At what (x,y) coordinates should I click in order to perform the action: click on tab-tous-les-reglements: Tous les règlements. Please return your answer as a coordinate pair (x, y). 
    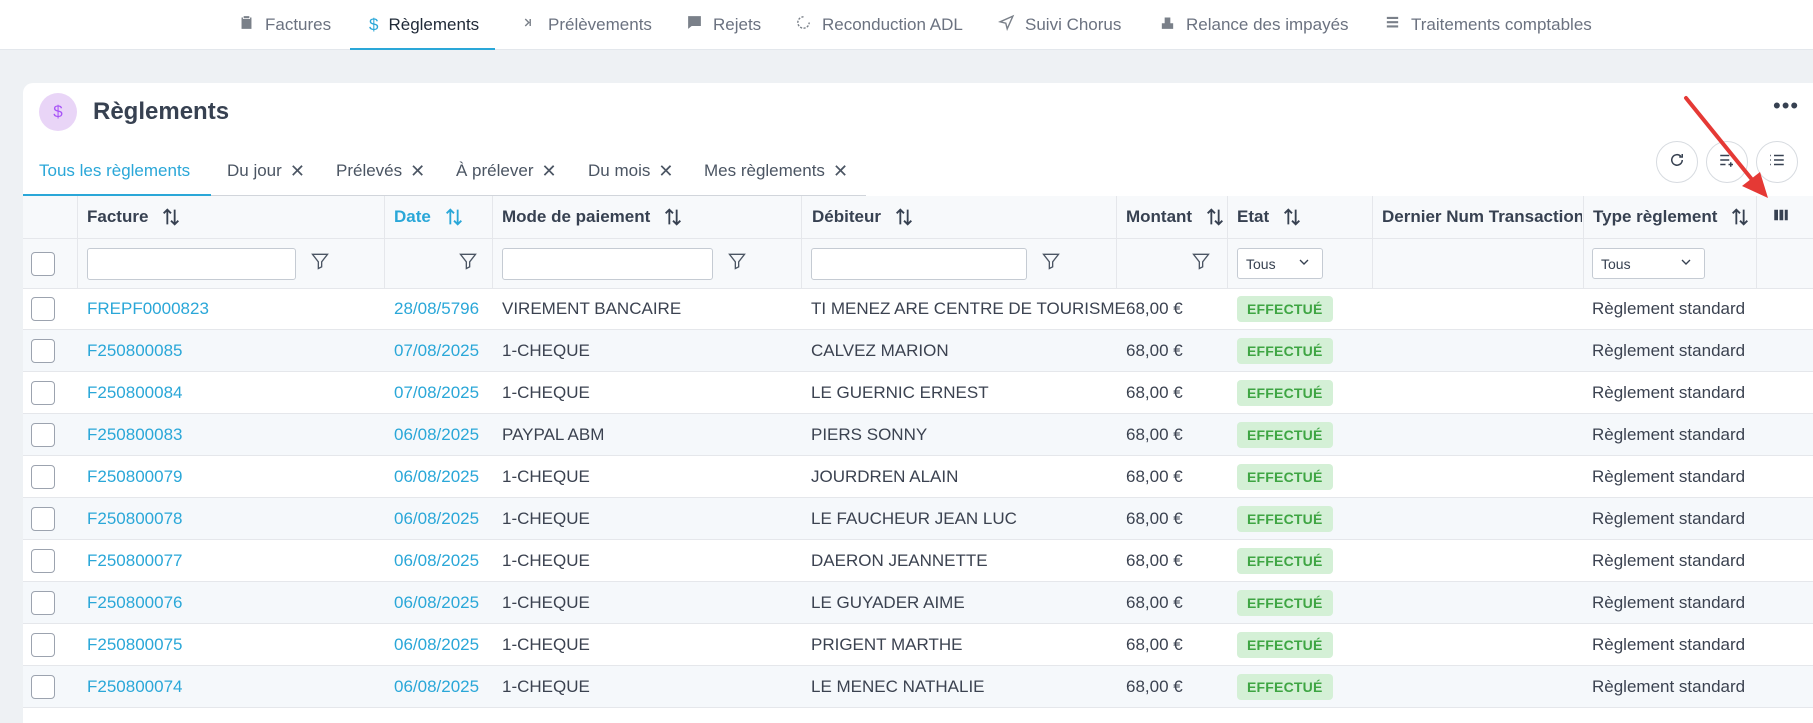
    Looking at the image, I should click on (114, 171).